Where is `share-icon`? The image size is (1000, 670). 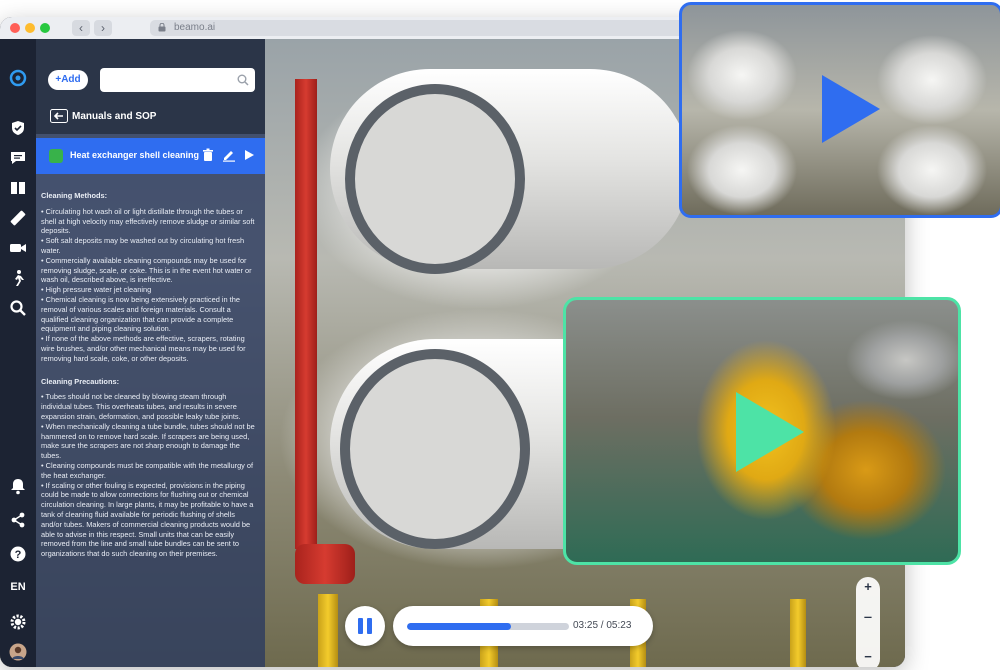
share-icon is located at coordinates (18, 520).